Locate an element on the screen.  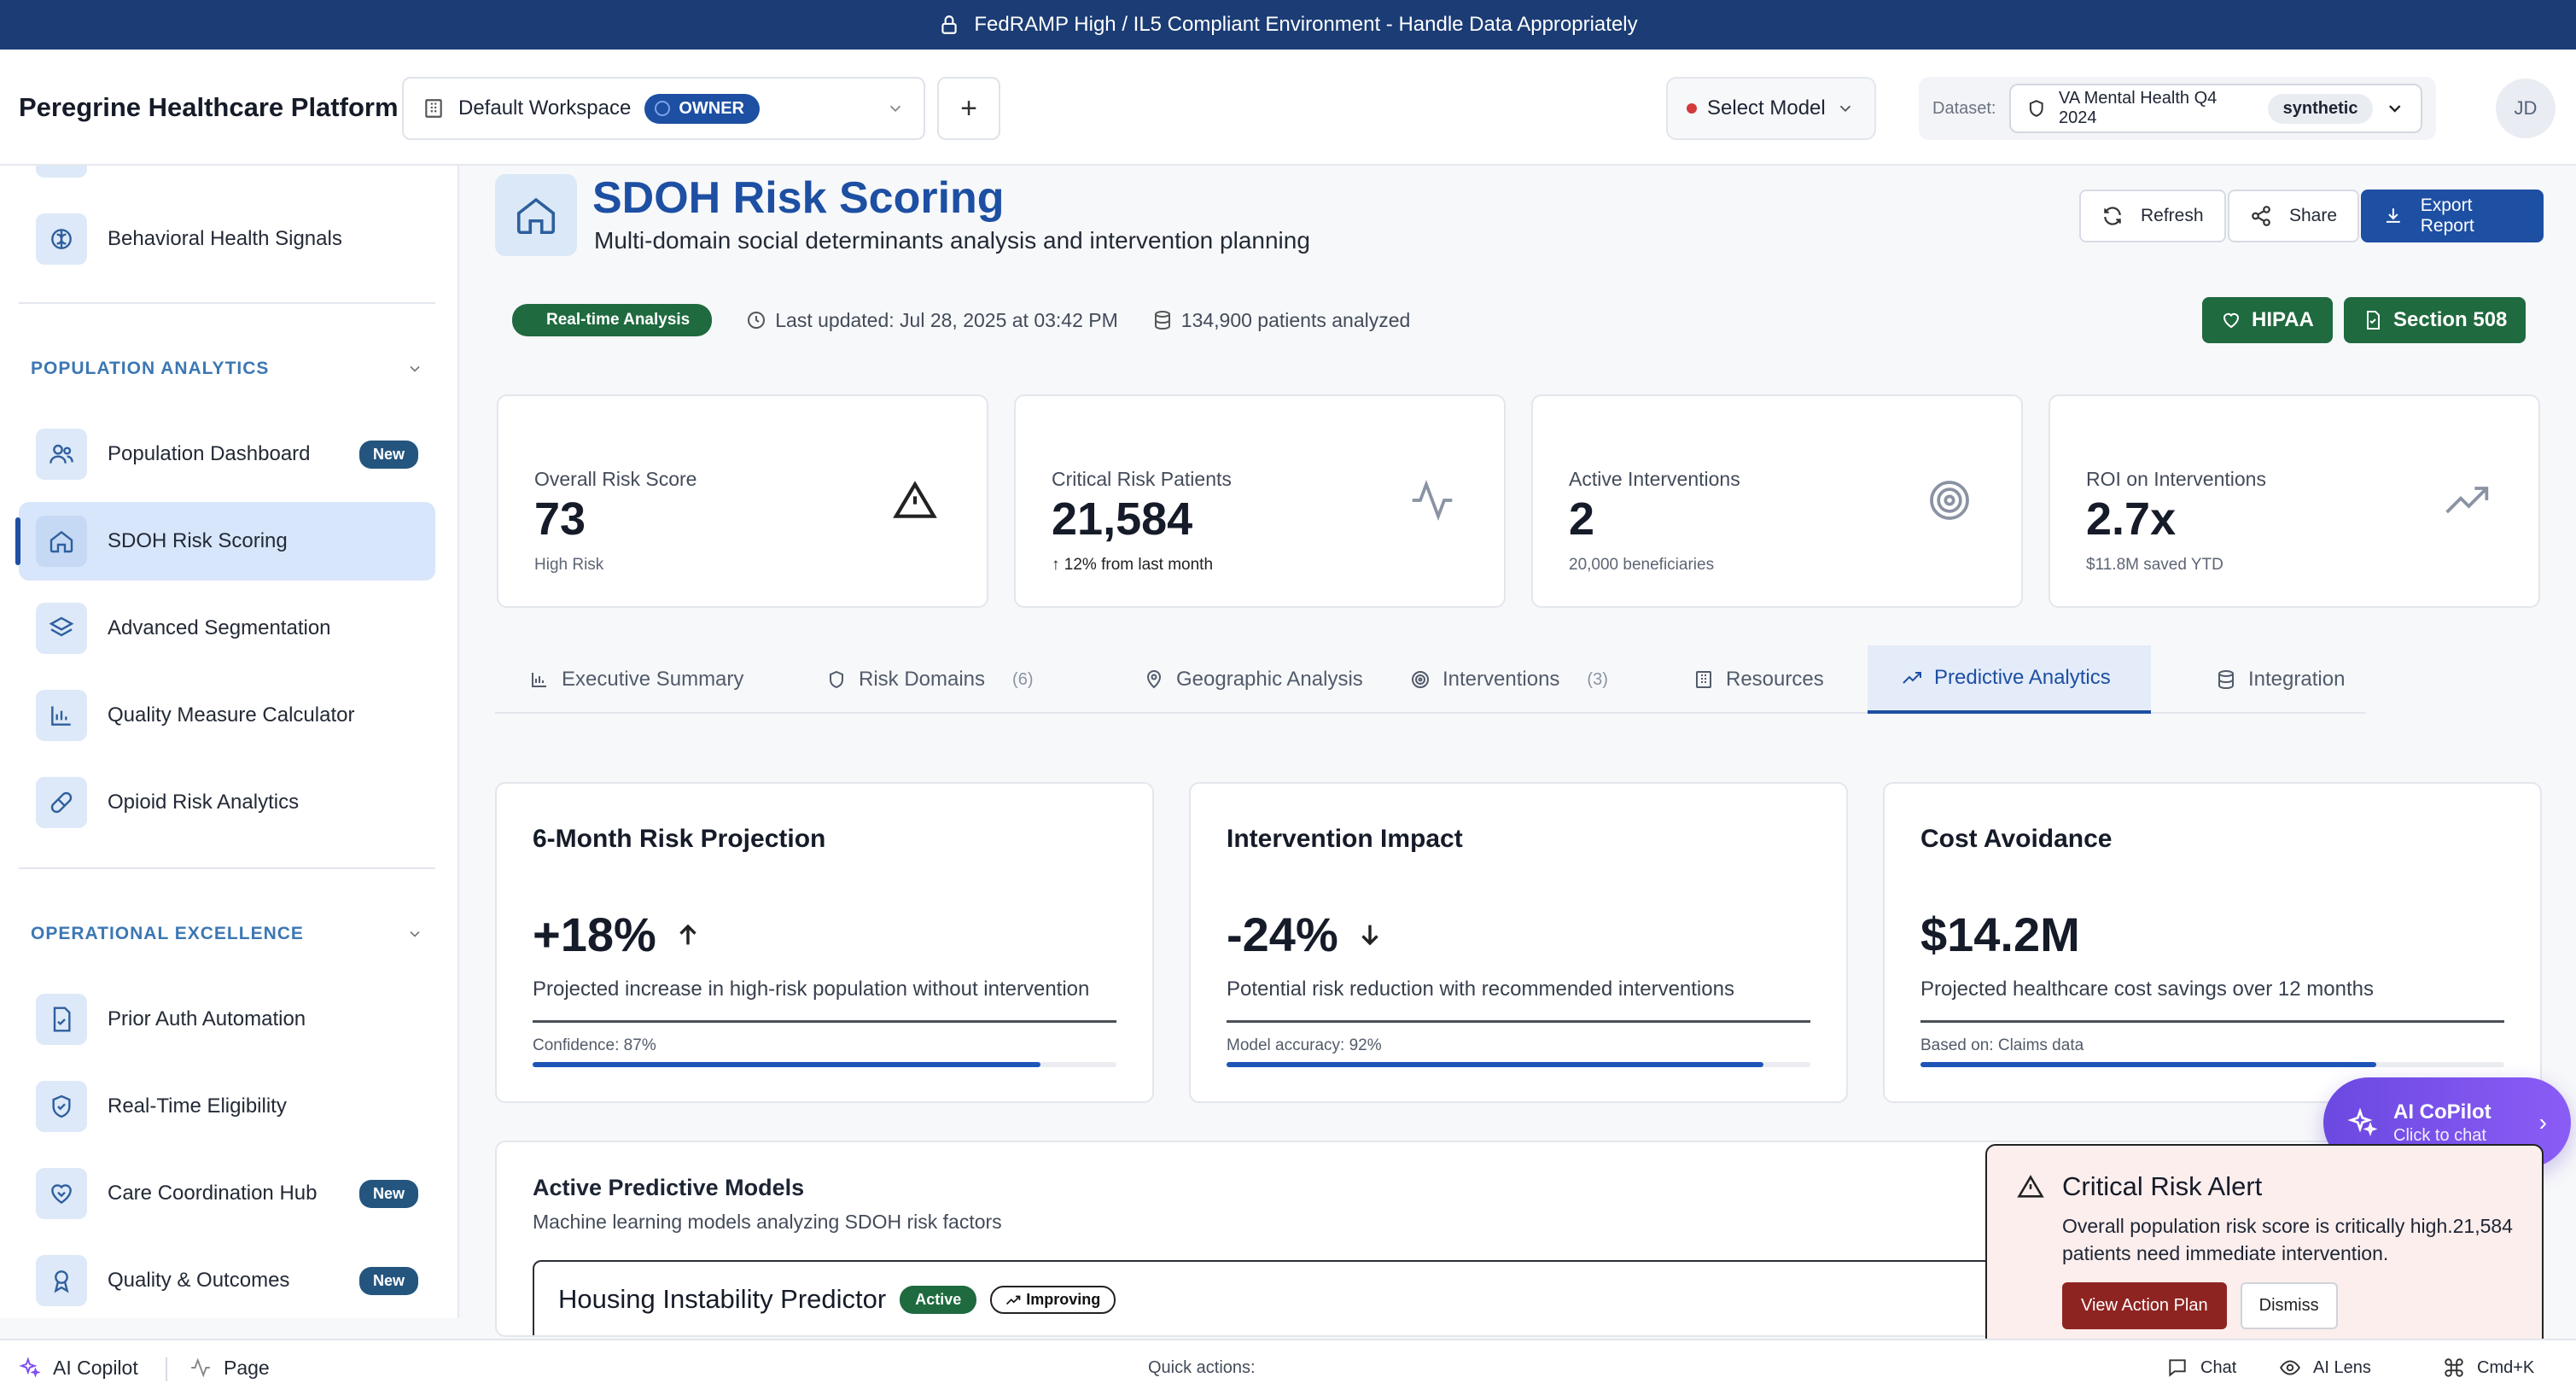
sidebar-item-real-time-eligibility: Real-Time Eligibility is located at coordinates (227, 1106).